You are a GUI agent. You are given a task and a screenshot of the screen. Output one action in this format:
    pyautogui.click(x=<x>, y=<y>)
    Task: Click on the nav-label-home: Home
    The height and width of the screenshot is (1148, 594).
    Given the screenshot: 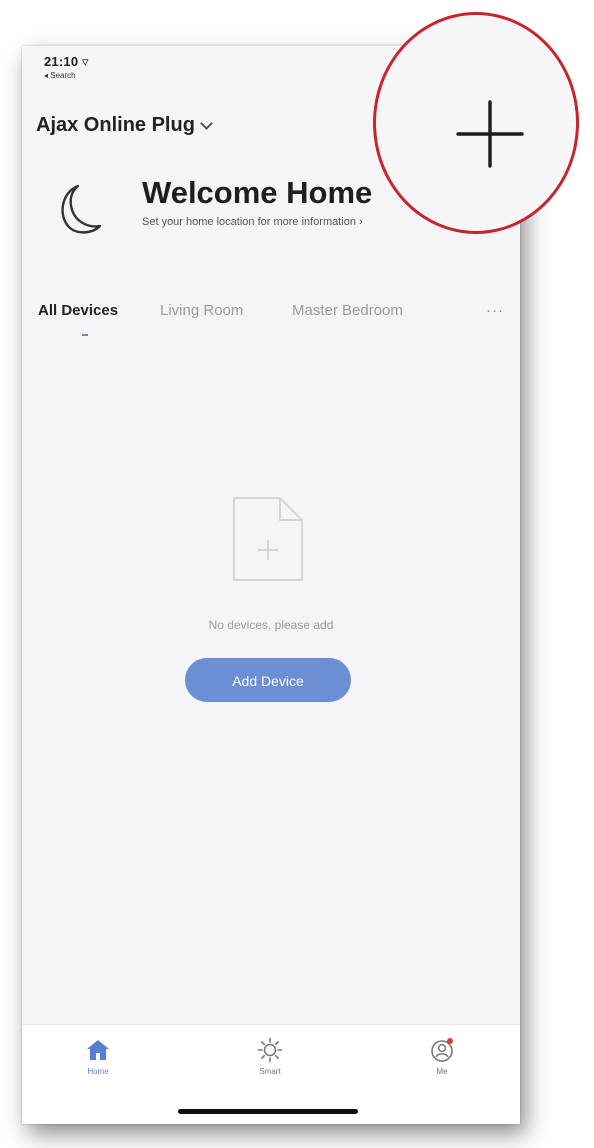 What is the action you would take?
    pyautogui.click(x=98, y=1071)
    